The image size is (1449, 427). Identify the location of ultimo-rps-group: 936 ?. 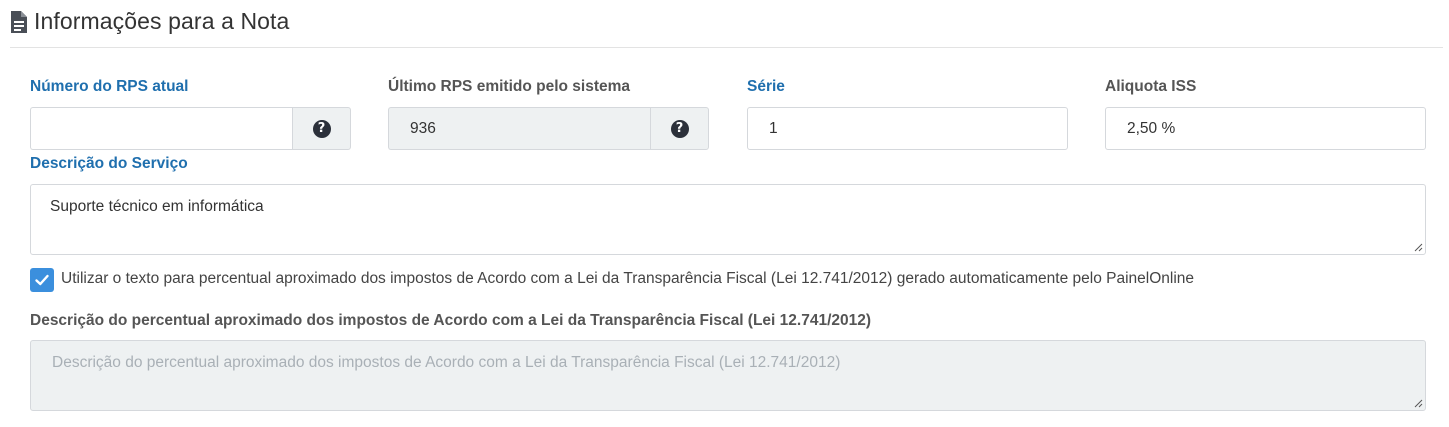
(548, 128).